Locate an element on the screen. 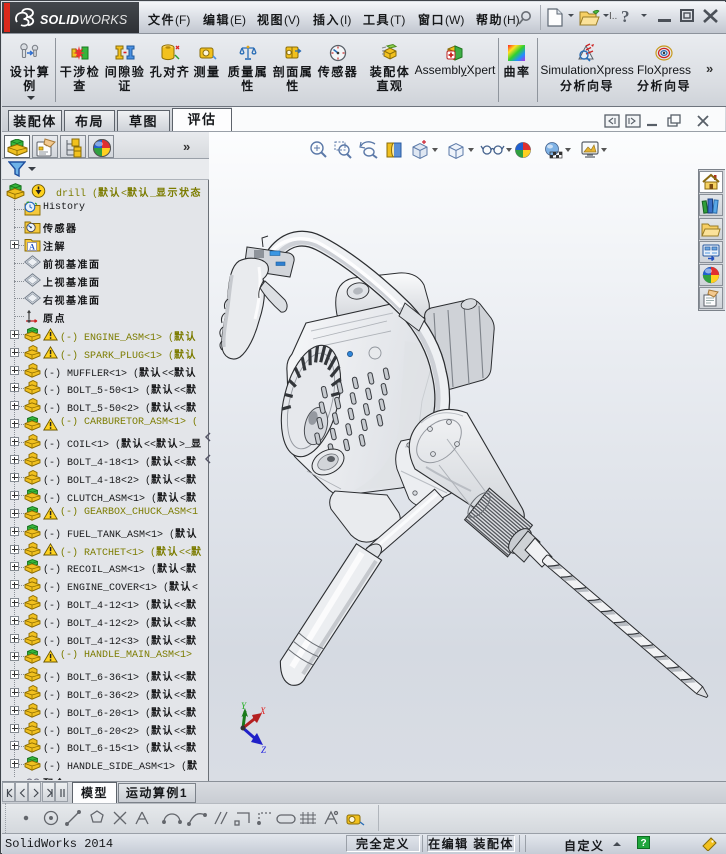 The width and height of the screenshot is (726, 854). svg-text: Y is located at coordinates (244, 706).